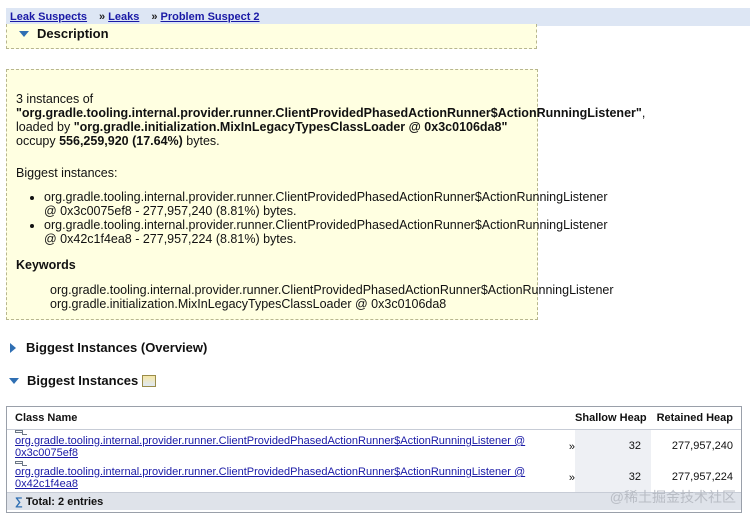 Image resolution: width=750 pixels, height=523 pixels. Describe the element at coordinates (55, 99) in the screenshot. I see `description-count: 3 instances of` at that location.